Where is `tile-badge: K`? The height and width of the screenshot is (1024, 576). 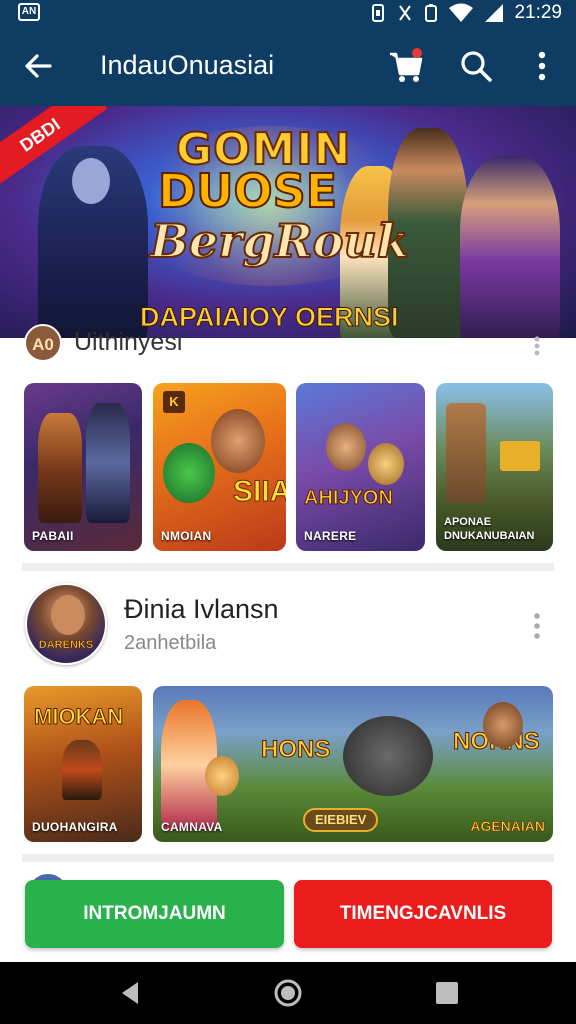
tile-badge: K is located at coordinates (174, 402).